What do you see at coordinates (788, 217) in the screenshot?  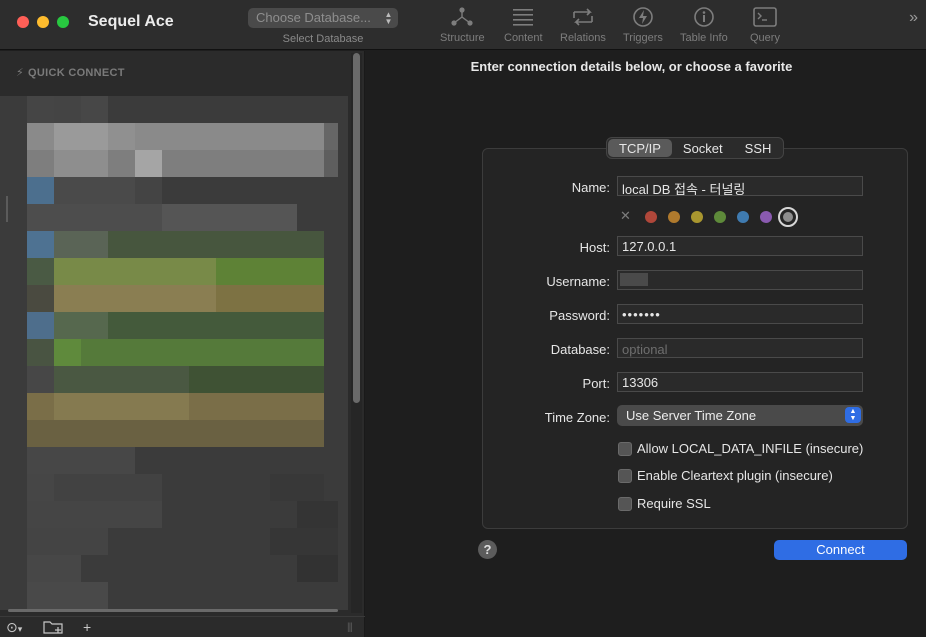 I see `color-grey-swatch-selected` at bounding box center [788, 217].